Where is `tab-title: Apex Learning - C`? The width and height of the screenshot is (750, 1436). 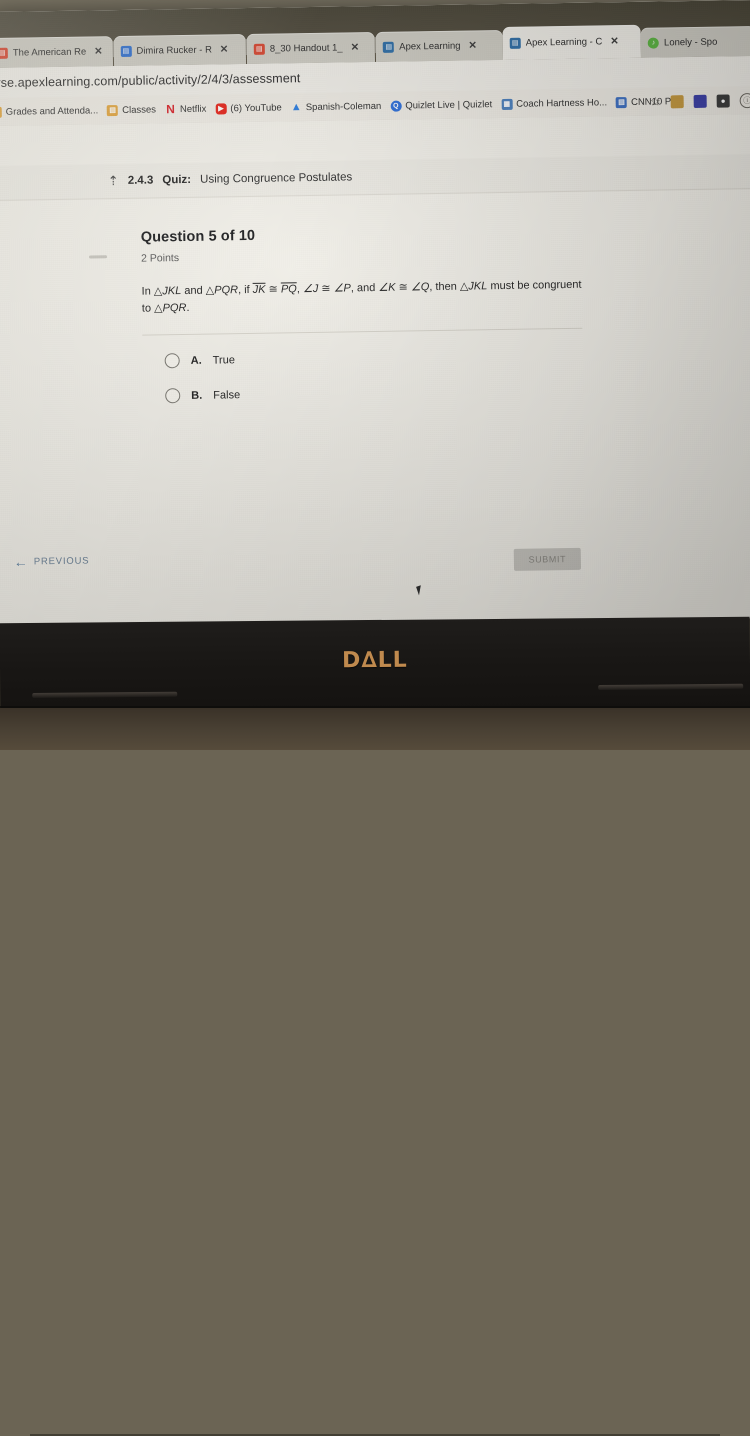
tab-title: Apex Learning - C is located at coordinates (564, 42).